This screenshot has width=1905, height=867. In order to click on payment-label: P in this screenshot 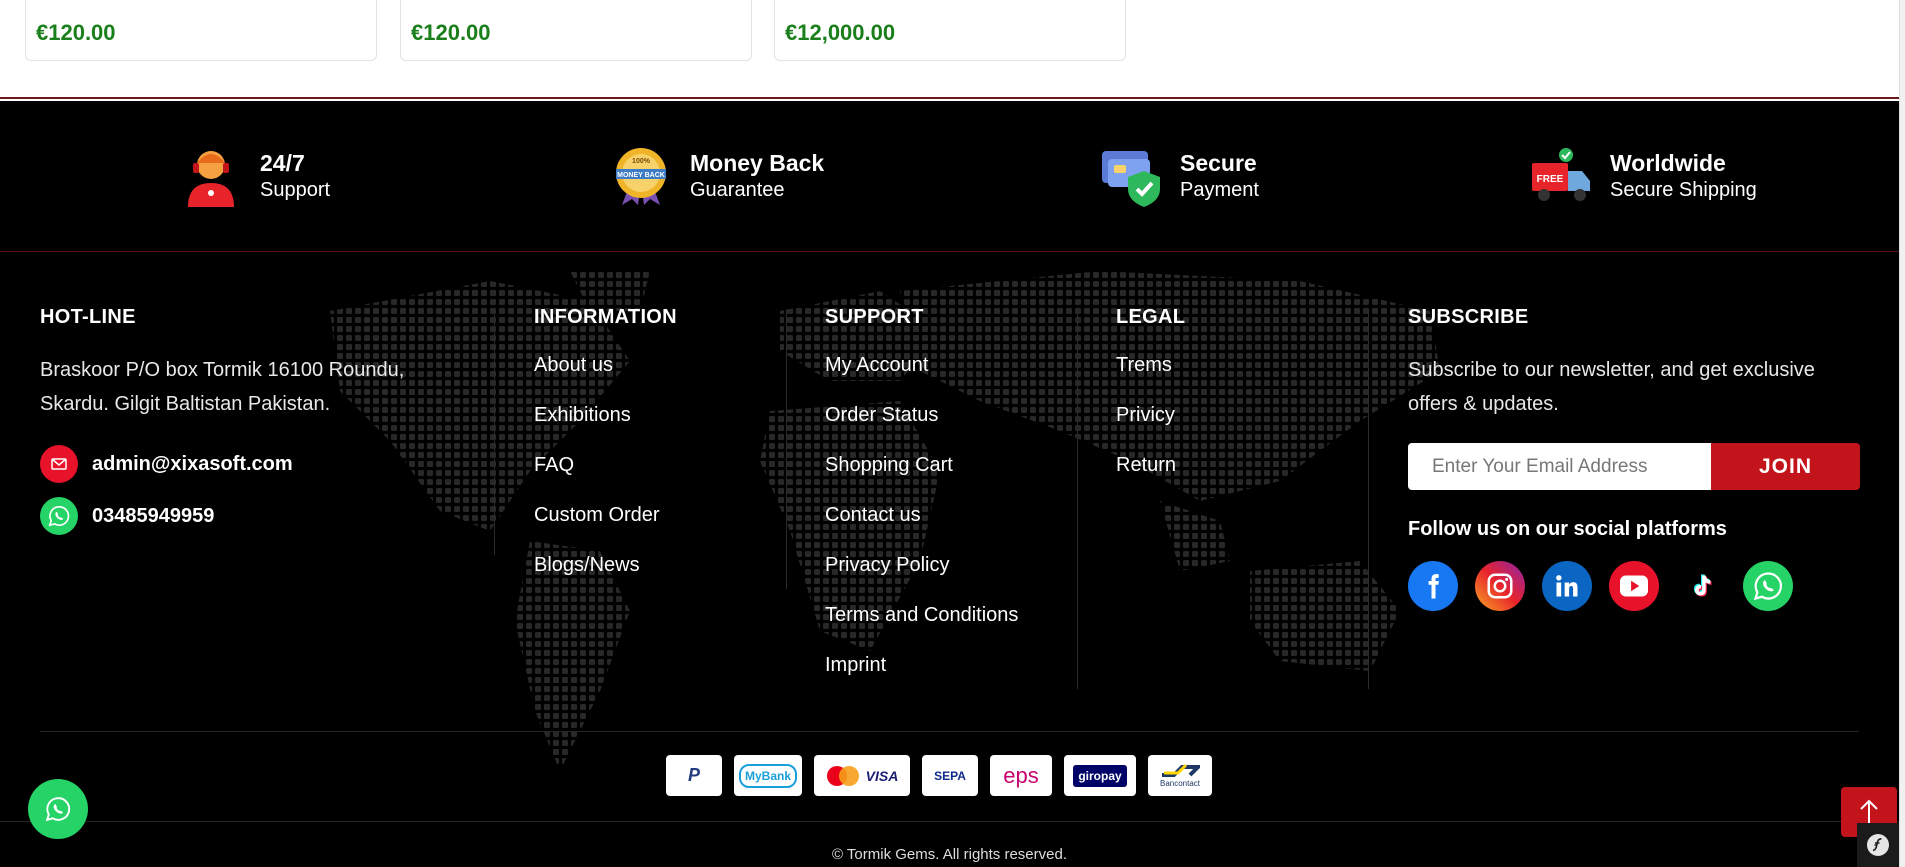, I will do `click(693, 775)`.